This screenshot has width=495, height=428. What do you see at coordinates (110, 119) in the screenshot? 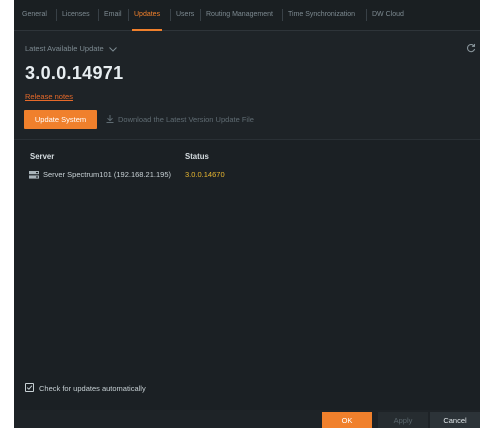
I see `download-icon` at bounding box center [110, 119].